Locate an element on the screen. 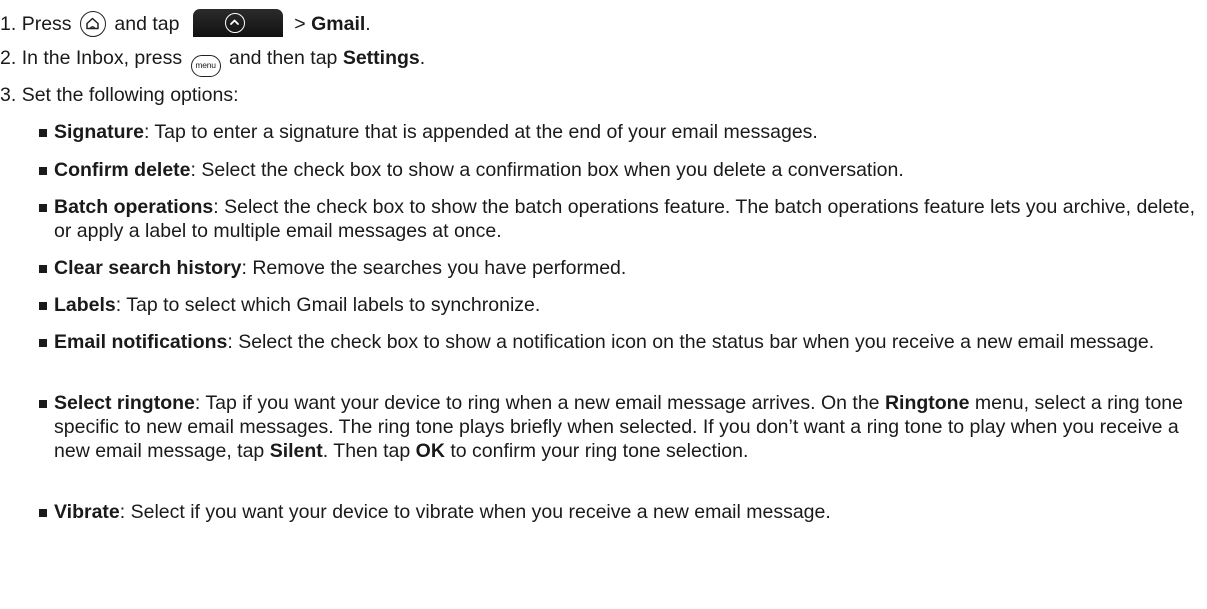 The image size is (1207, 609). option-term: Signature is located at coordinates (99, 132).